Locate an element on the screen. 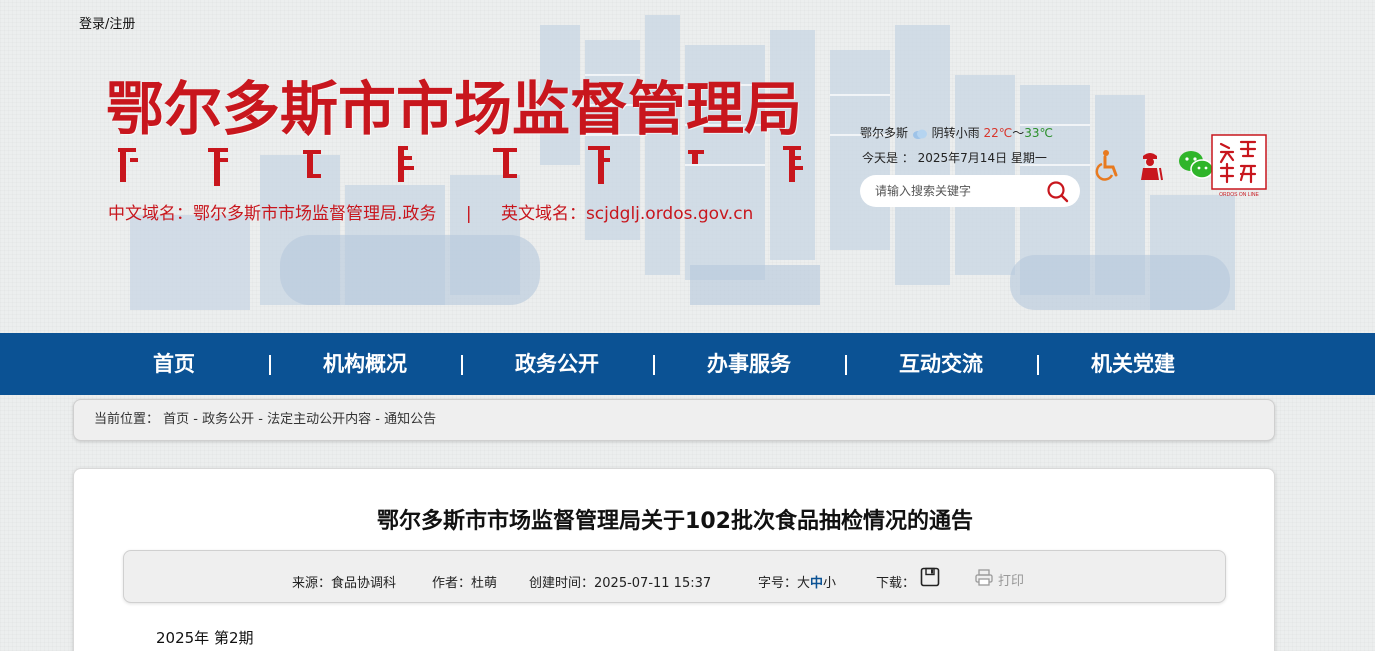  wheelchair-icon is located at coordinates (1108, 165).